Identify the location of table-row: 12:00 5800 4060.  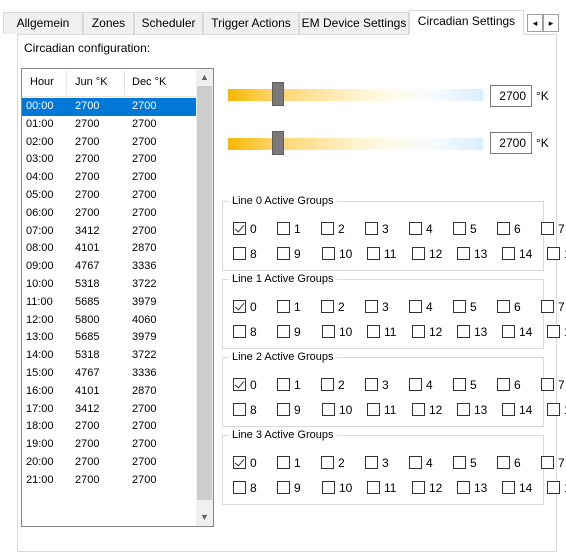
(109, 321).